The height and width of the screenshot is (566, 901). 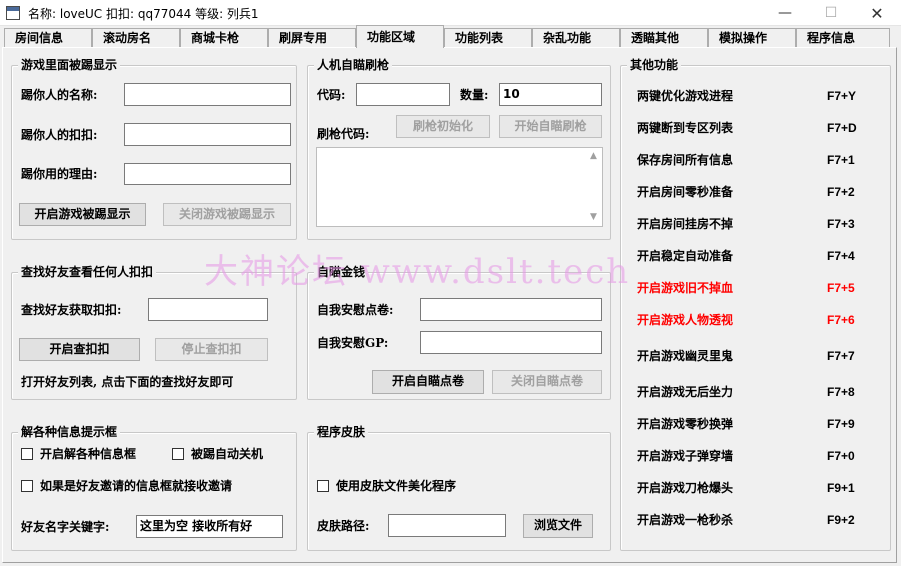 I want to click on hotkey-function-label: 开启游戏无后坐力, so click(x=685, y=392).